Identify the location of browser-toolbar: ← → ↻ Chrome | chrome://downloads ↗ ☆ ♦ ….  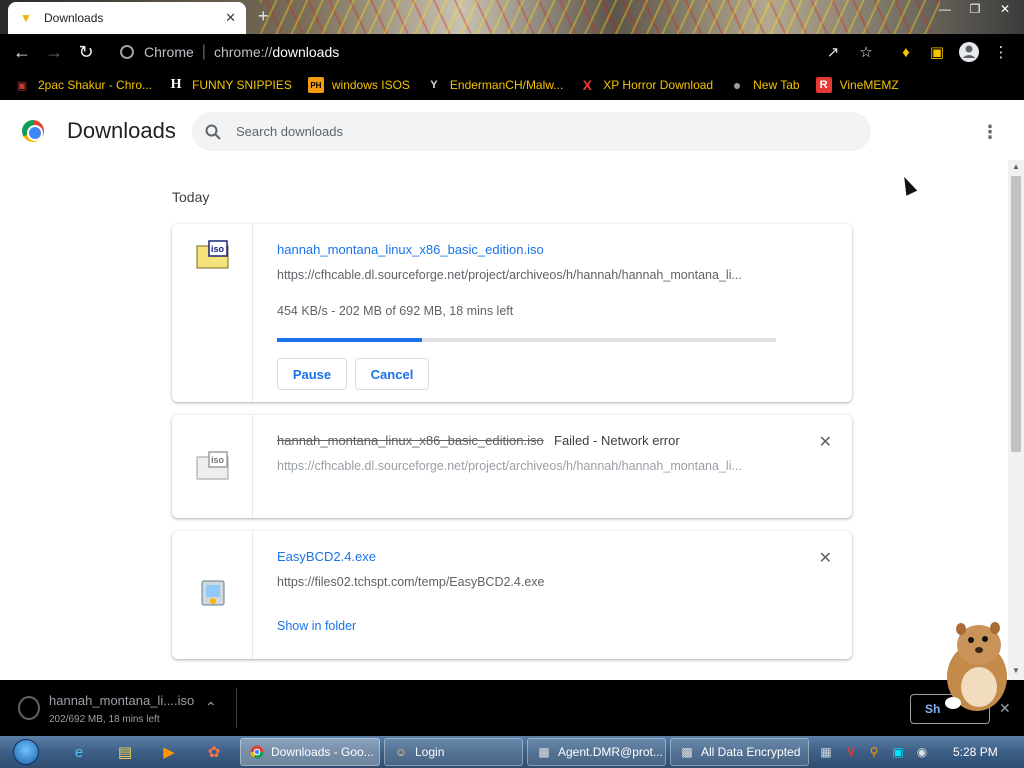
(512, 52).